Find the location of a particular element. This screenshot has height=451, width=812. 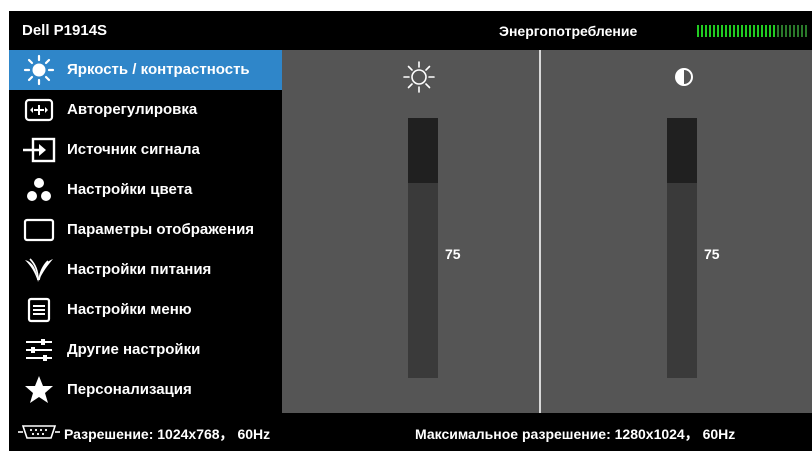

sun-icon is located at coordinates (419, 77).